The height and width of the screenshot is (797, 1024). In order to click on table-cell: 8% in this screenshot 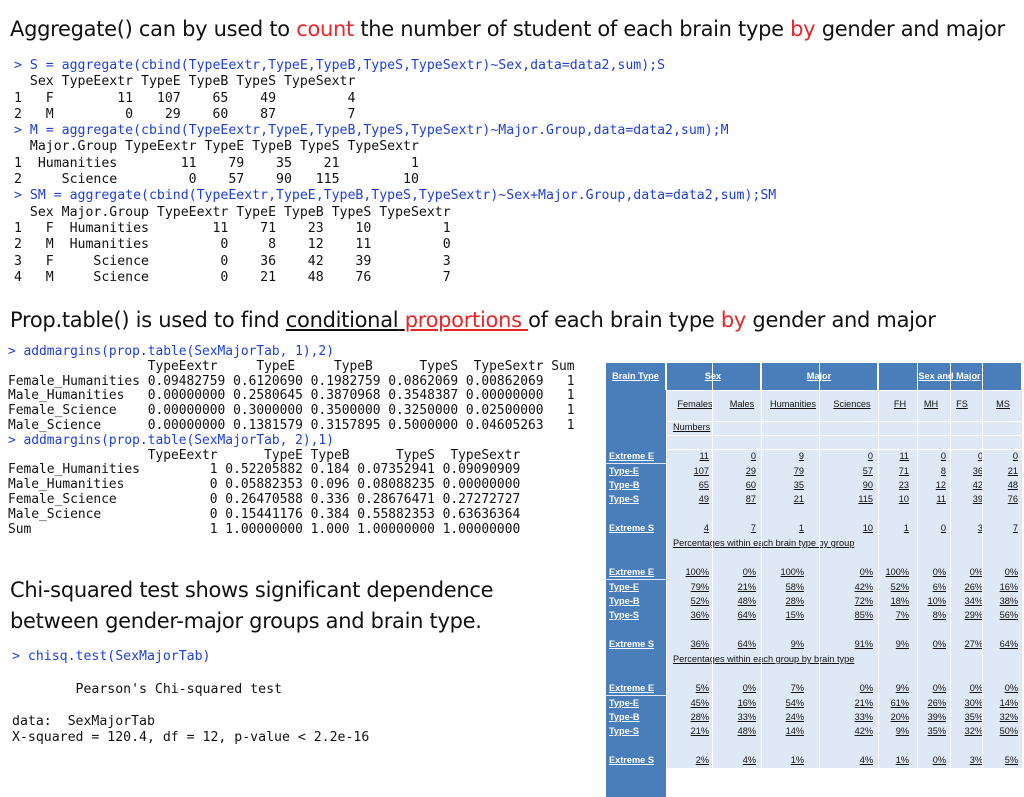, I will do `click(939, 615)`.